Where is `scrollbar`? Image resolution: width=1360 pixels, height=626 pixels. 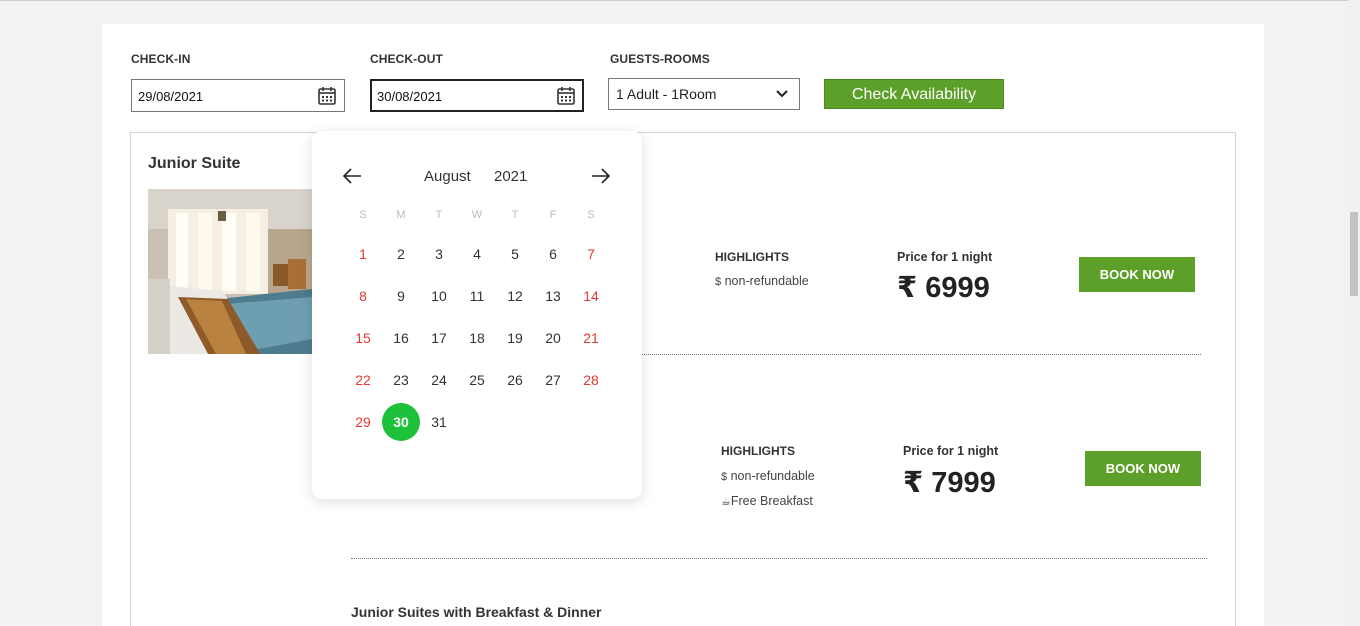
scrollbar is located at coordinates (1354, 313).